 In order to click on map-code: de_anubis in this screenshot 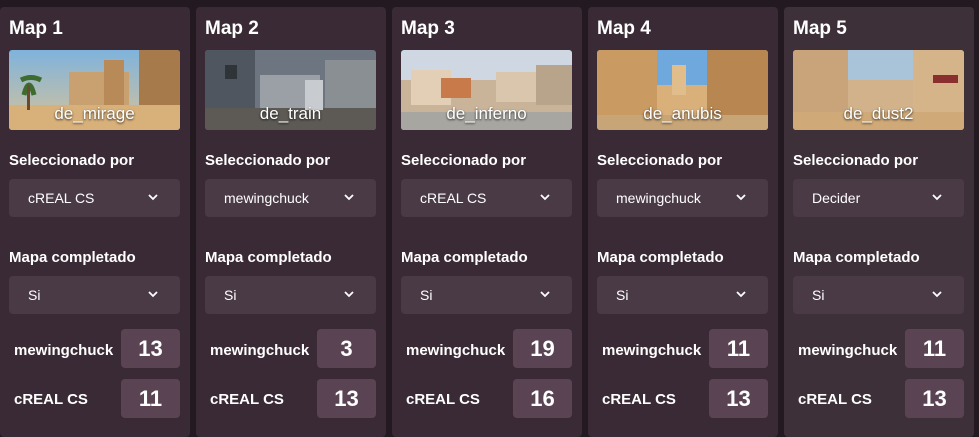, I will do `click(682, 113)`.